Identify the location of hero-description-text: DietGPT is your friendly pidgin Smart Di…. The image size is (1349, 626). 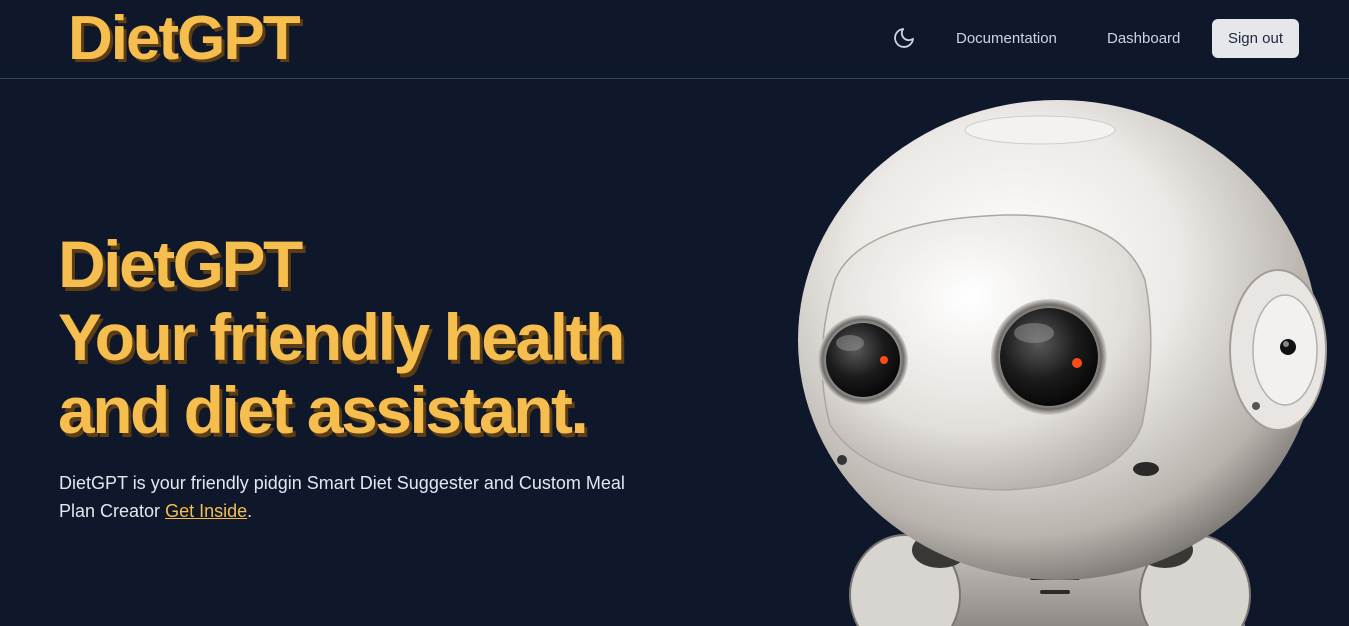
(342, 497).